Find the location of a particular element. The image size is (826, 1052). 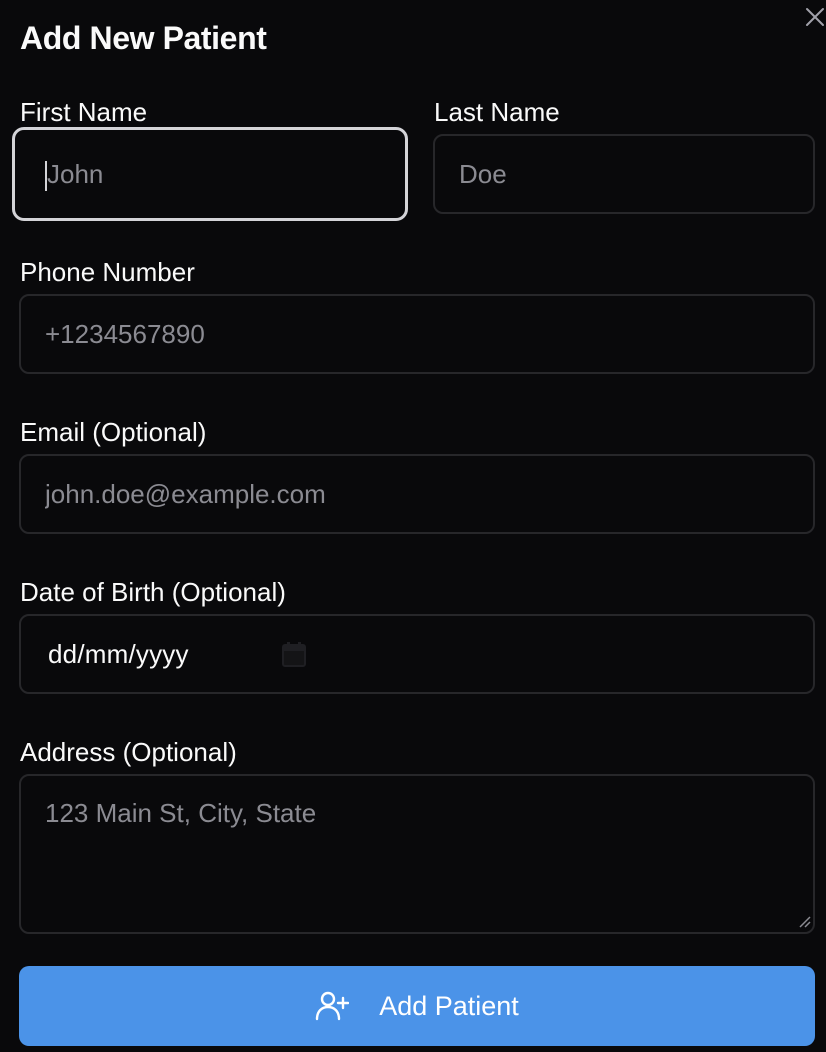

last-name-label: Last Name is located at coordinates (497, 112).